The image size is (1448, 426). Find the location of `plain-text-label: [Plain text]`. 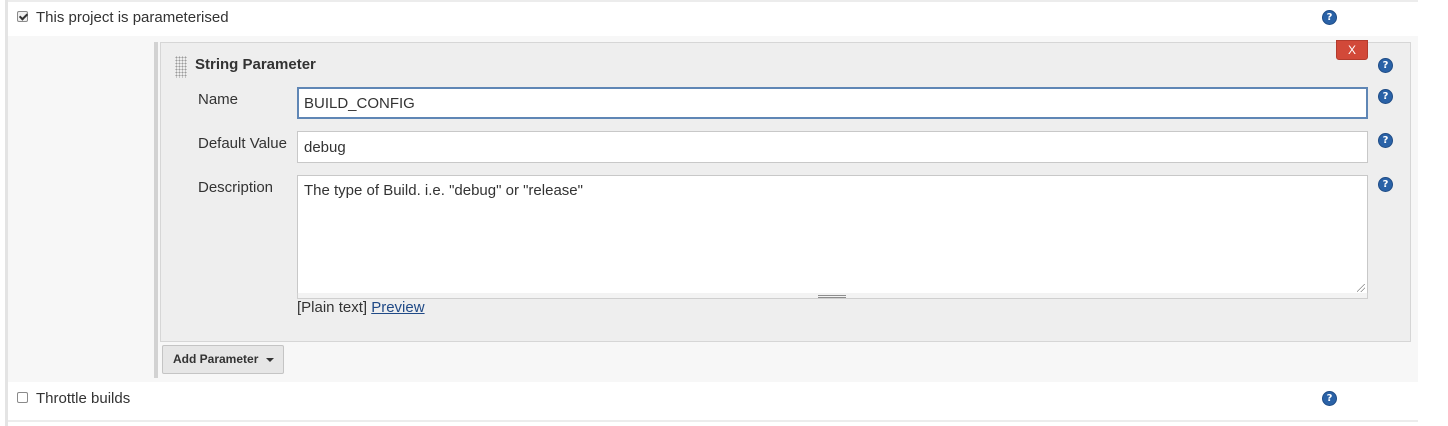

plain-text-label: [Plain text] is located at coordinates (332, 307).